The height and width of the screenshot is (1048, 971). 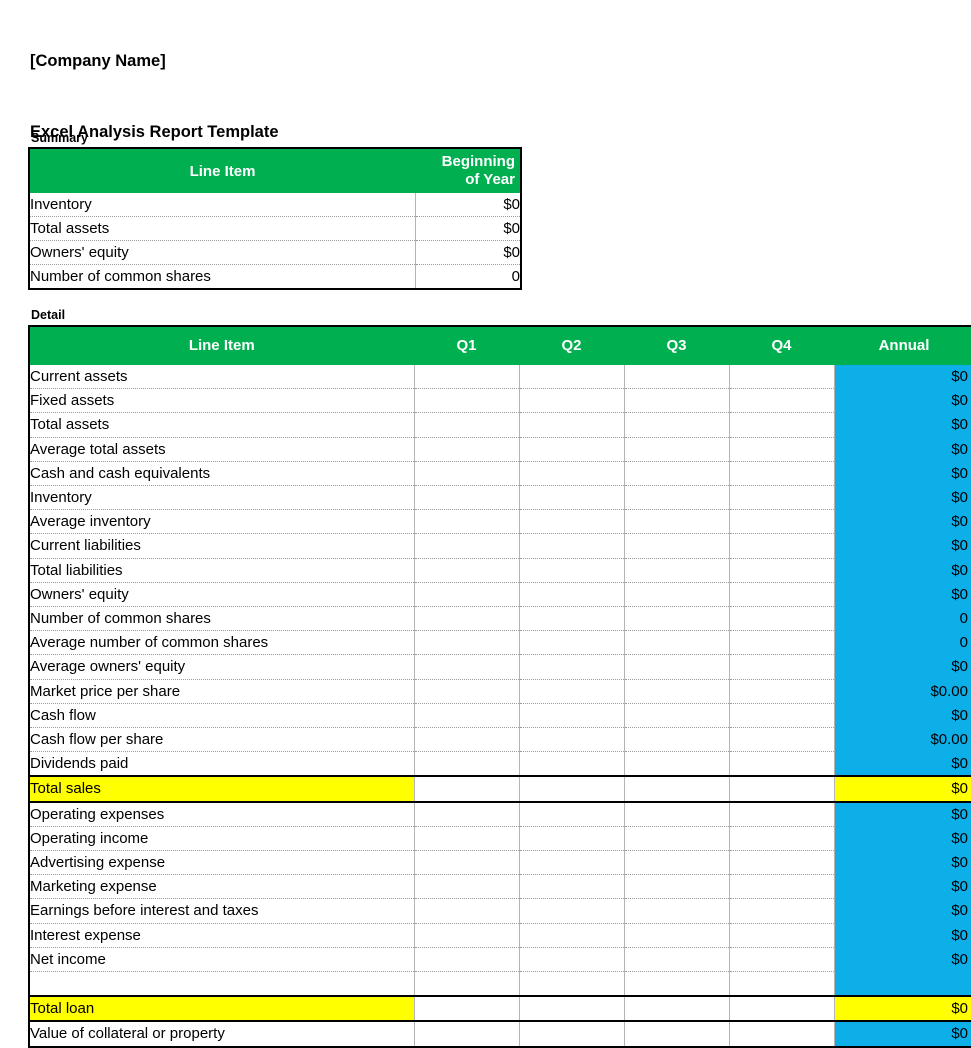 What do you see at coordinates (500, 863) in the screenshot?
I see `table-row: Advertising expense $0` at bounding box center [500, 863].